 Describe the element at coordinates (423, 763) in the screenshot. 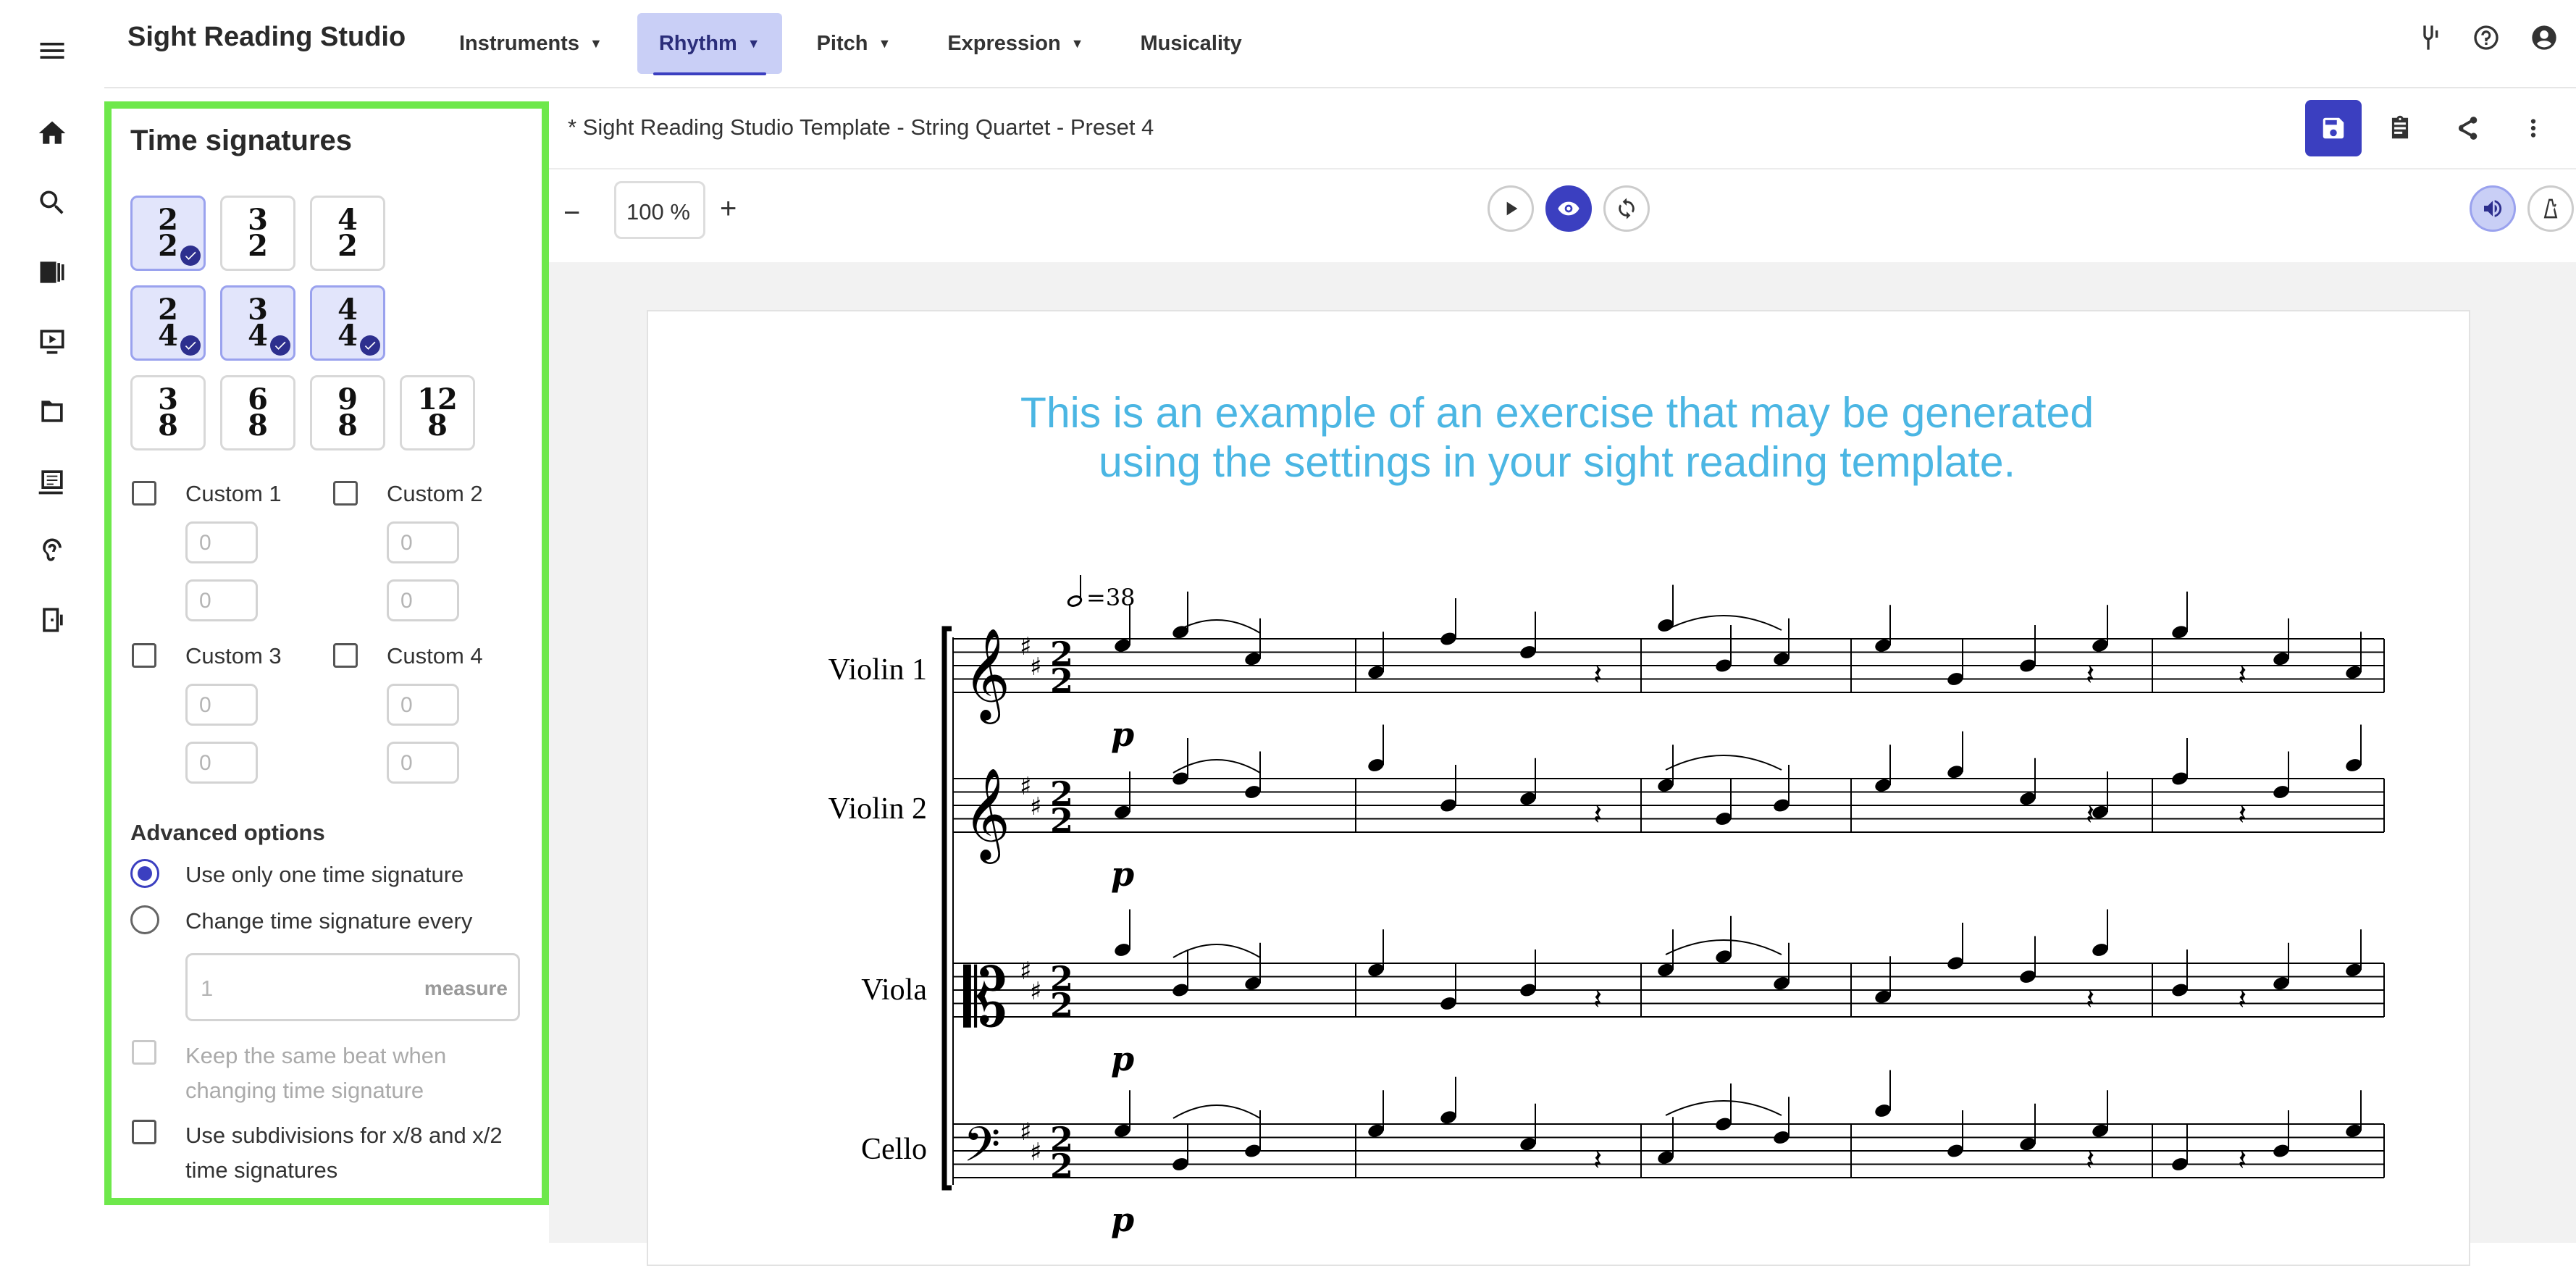

I see `custom-4-bottom-input: 0` at that location.